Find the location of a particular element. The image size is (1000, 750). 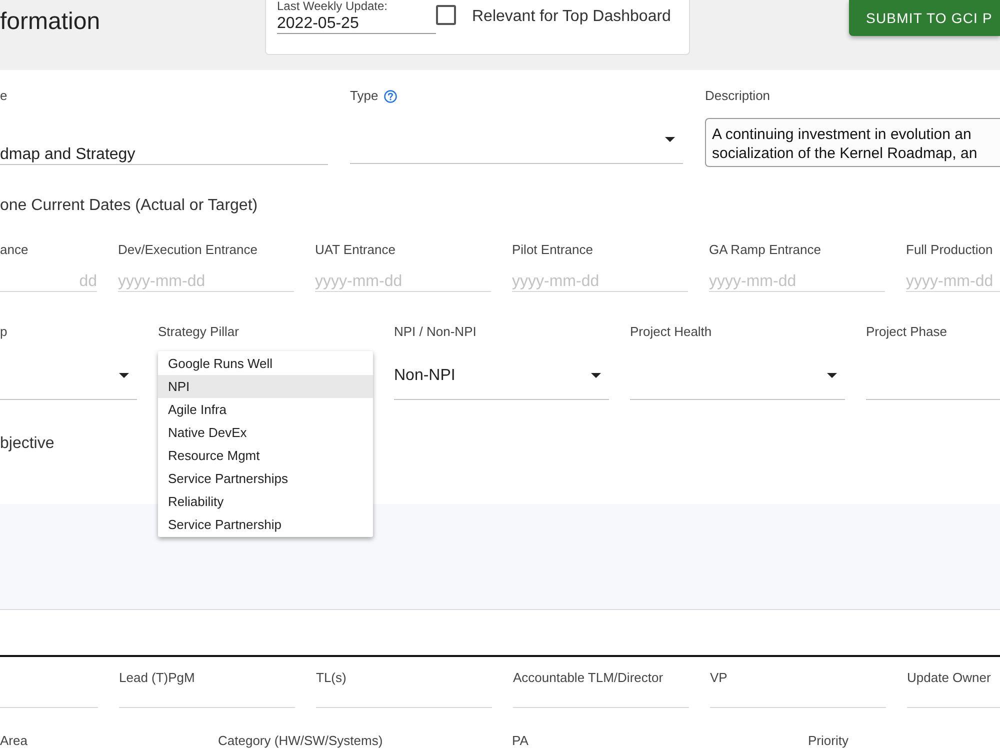

menu-option: Native DevEx is located at coordinates (265, 432).